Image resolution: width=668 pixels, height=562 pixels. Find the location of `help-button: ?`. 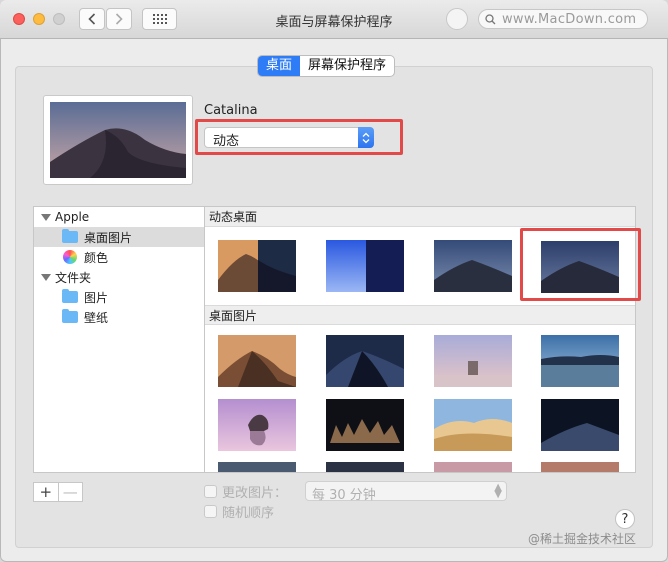

help-button: ? is located at coordinates (625, 519).